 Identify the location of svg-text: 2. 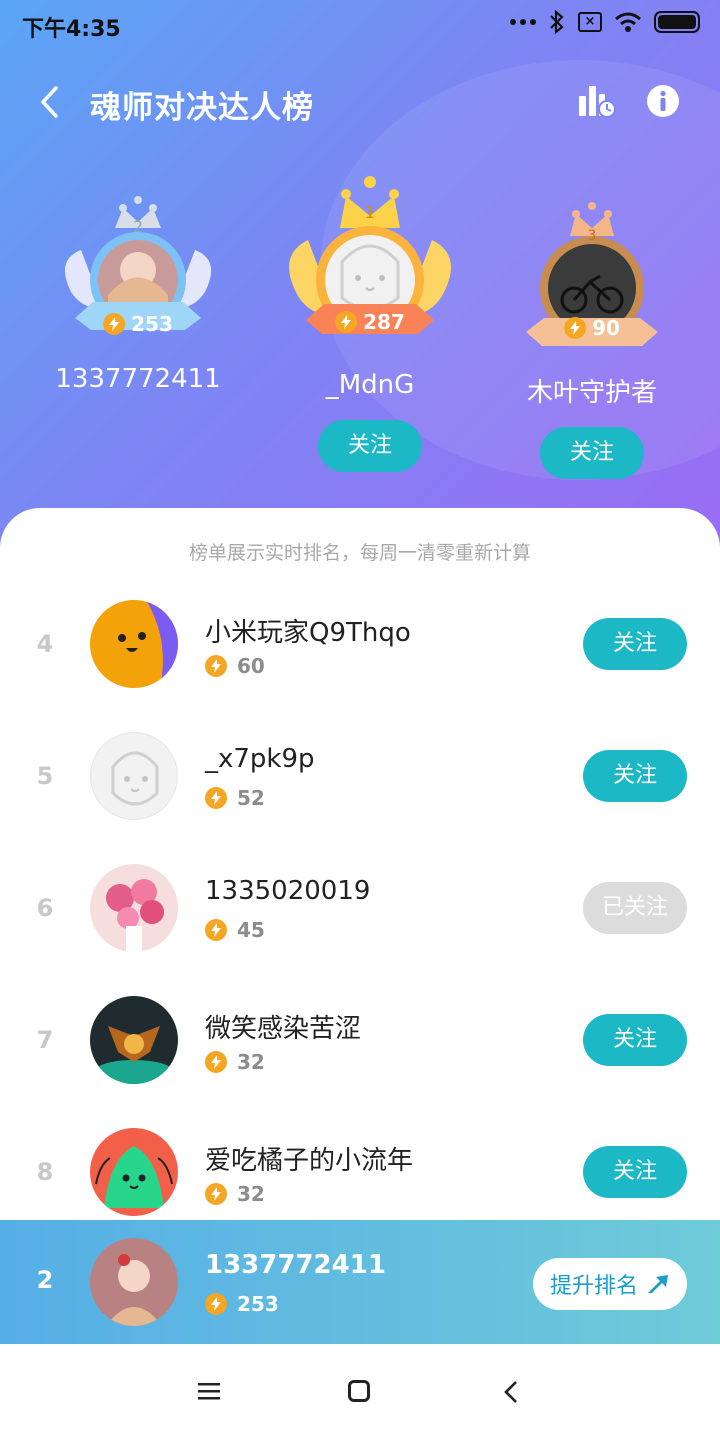
(138, 226).